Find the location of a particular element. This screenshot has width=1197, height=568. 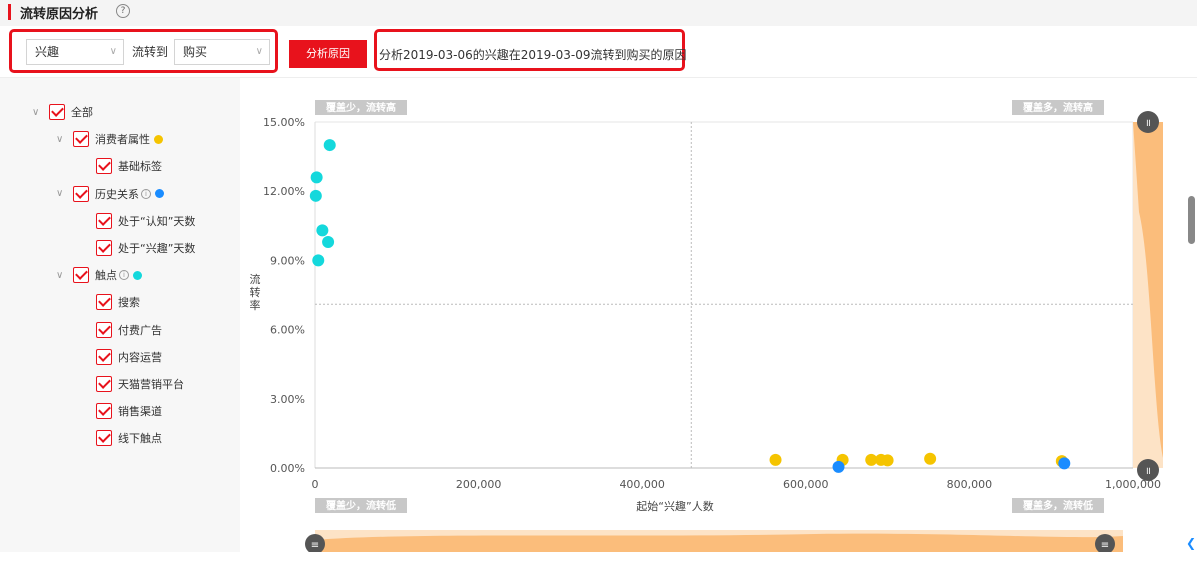

help-icon: ? is located at coordinates (123, 11).